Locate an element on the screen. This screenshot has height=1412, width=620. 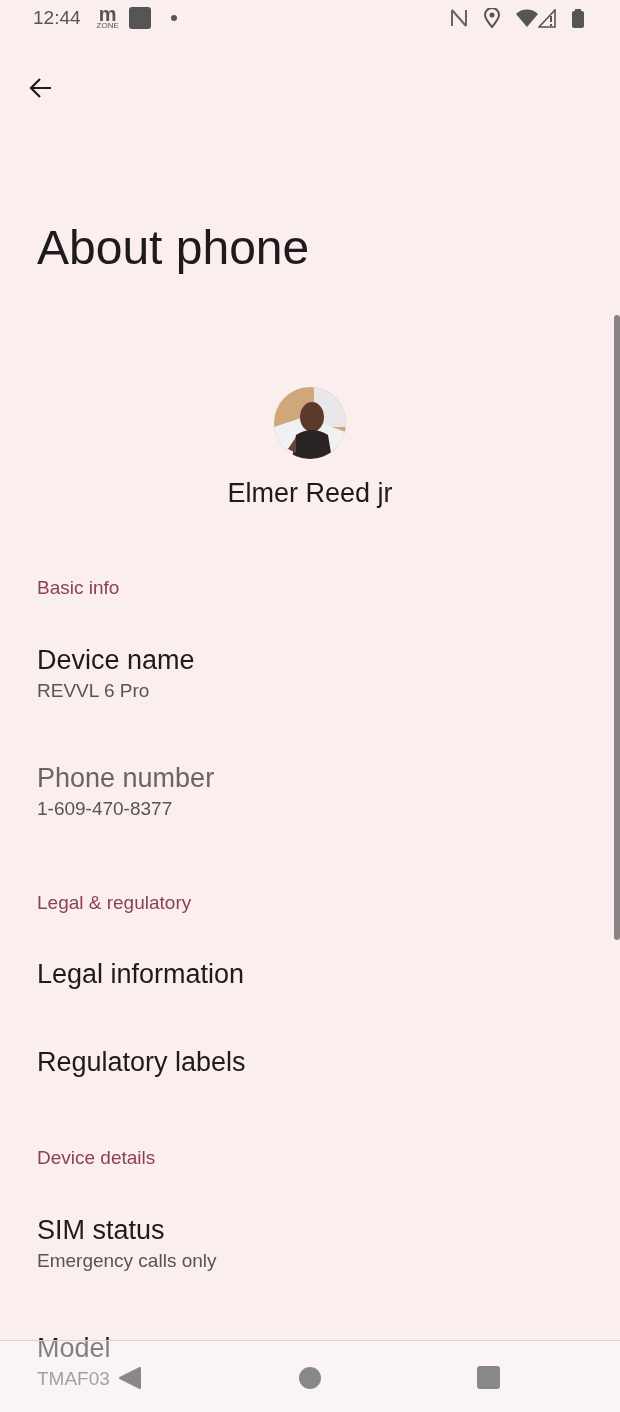
battery-icon is located at coordinates (578, 18).